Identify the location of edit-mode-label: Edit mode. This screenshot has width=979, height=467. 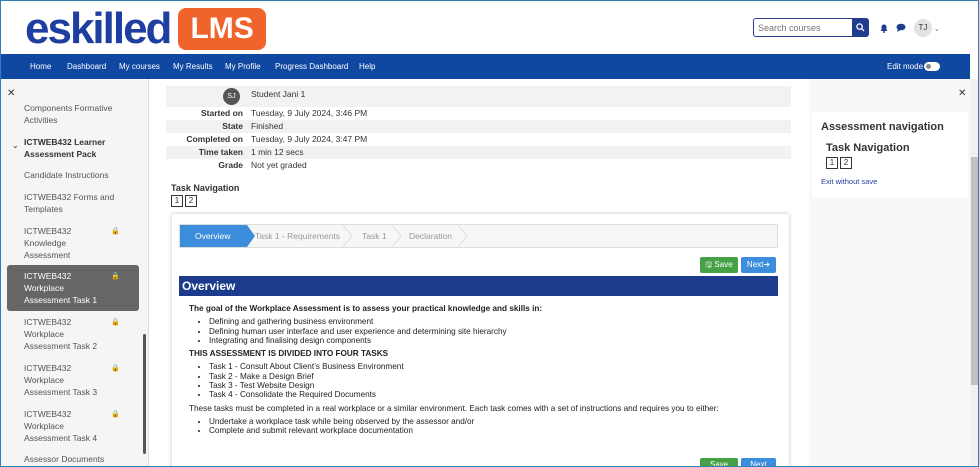
(905, 66).